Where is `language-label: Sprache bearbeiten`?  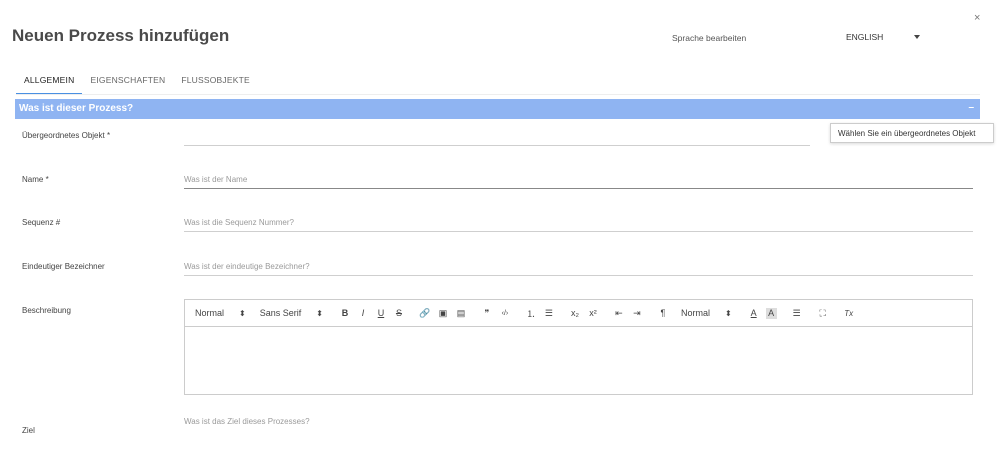
language-label: Sprache bearbeiten is located at coordinates (709, 38).